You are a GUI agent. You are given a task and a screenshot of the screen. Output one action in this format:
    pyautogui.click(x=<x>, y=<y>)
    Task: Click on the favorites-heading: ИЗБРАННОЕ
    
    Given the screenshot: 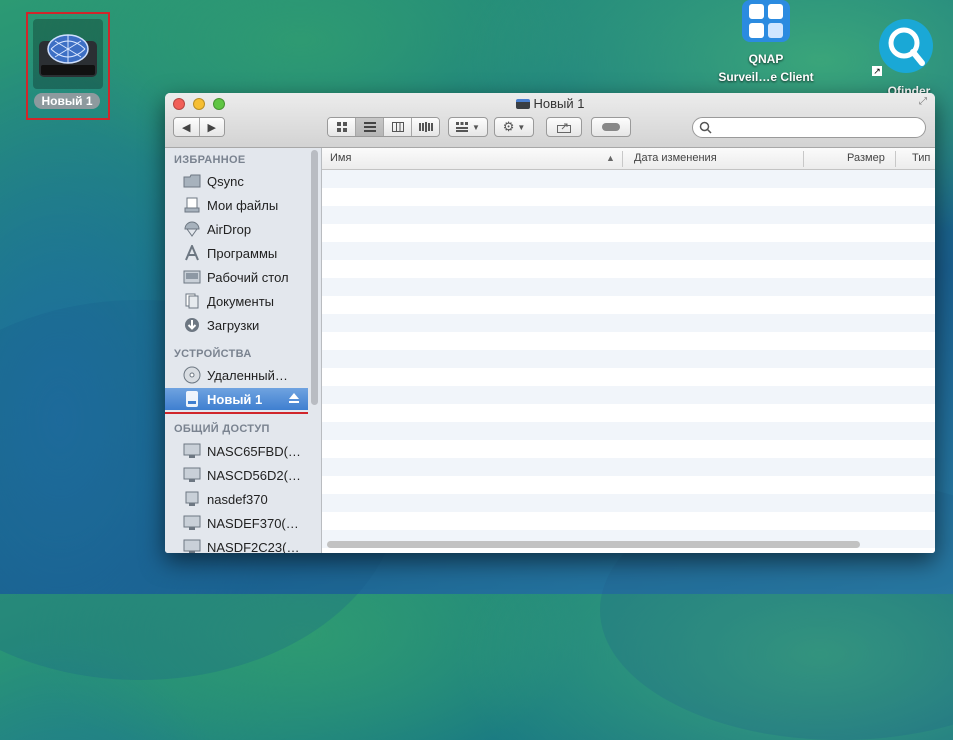 What is the action you would take?
    pyautogui.click(x=210, y=160)
    